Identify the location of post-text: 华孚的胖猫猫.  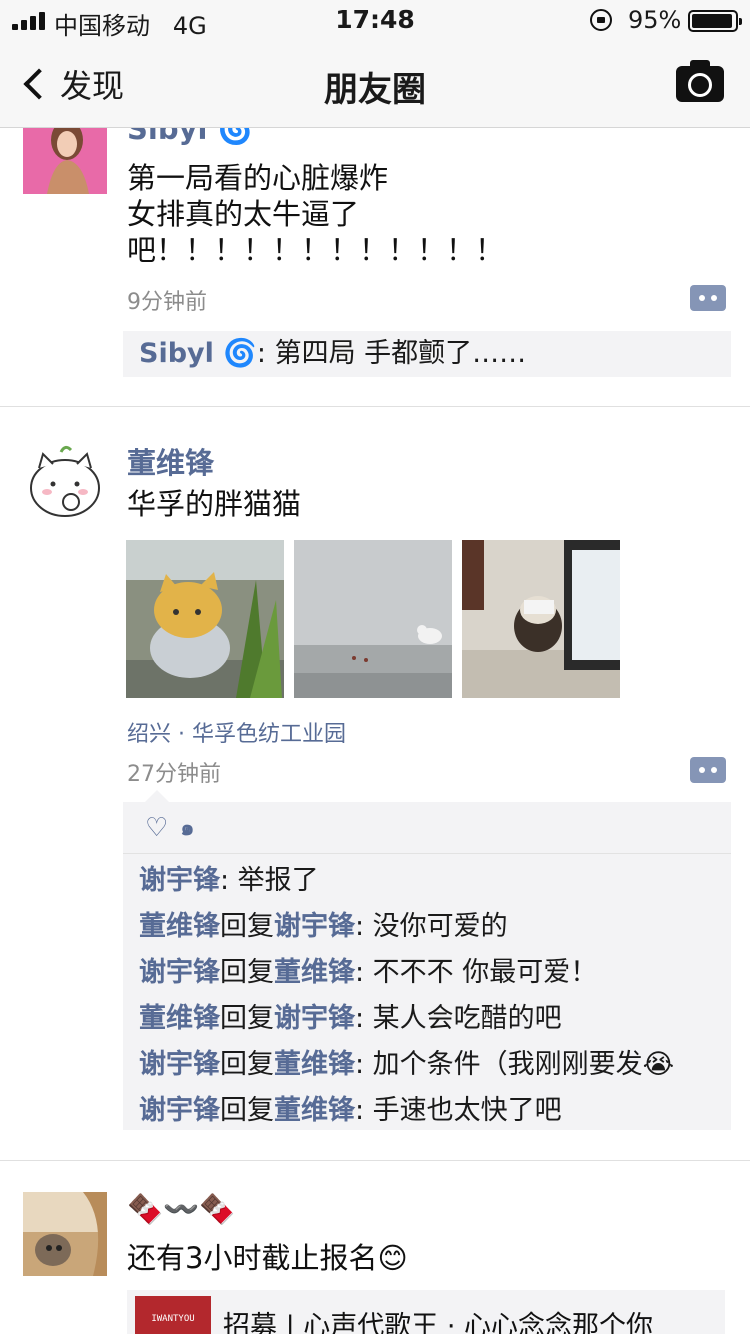
(214, 504).